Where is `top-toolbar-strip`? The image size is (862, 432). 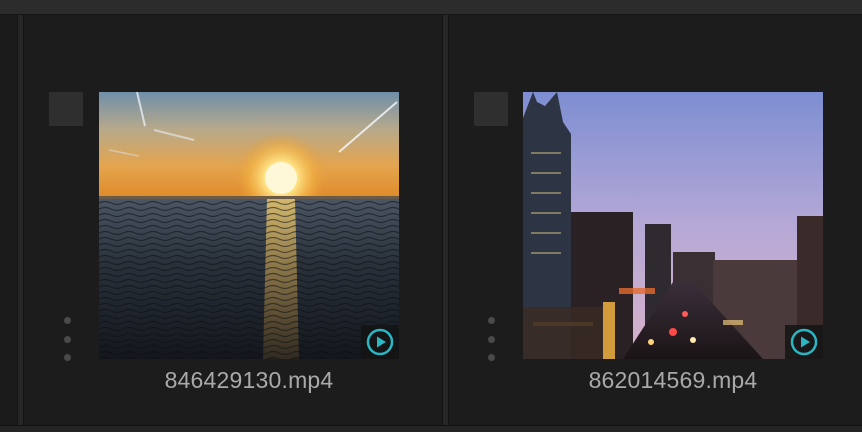
top-toolbar-strip is located at coordinates (431, 7).